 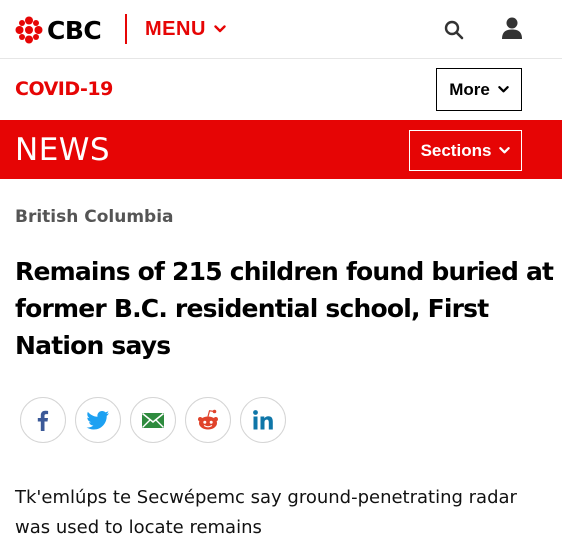 I want to click on news-section-bar: NEWS Sections, so click(x=281, y=149).